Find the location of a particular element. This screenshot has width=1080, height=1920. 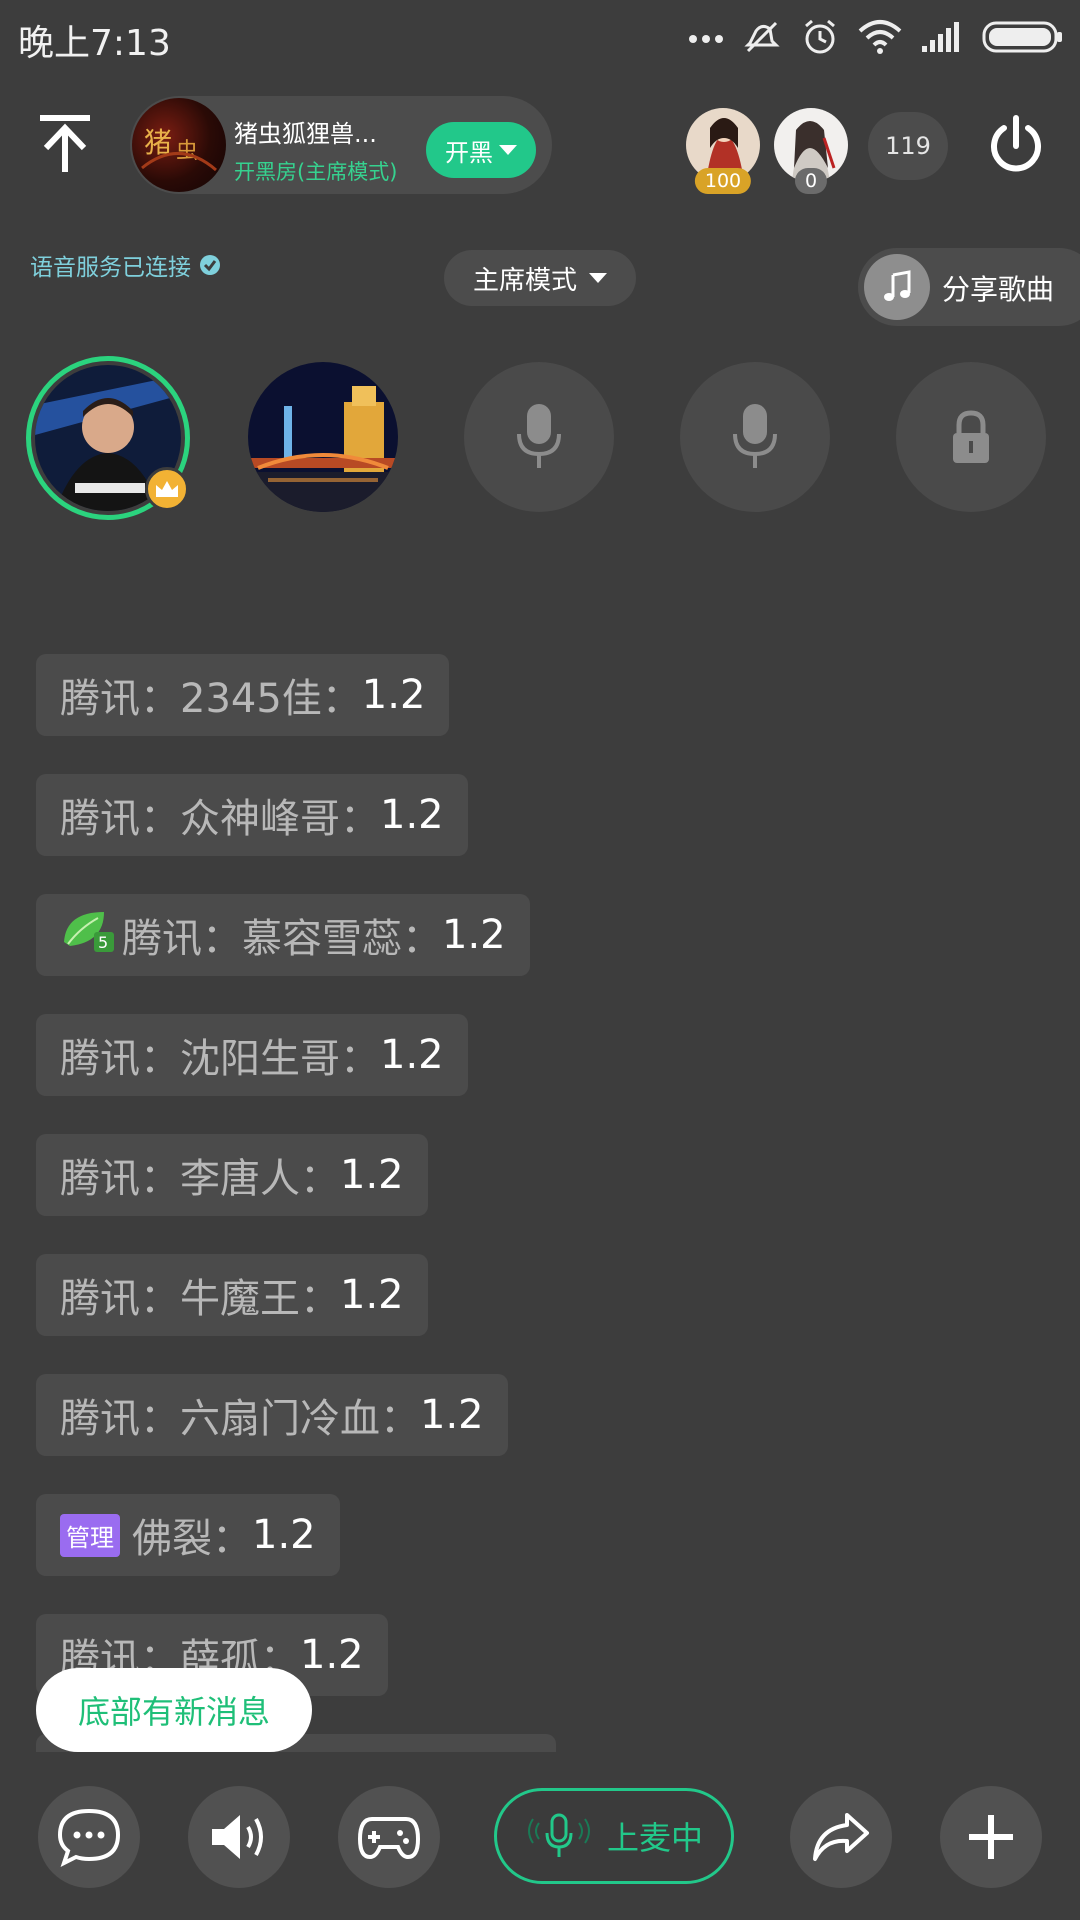

share-button is located at coordinates (841, 1837).